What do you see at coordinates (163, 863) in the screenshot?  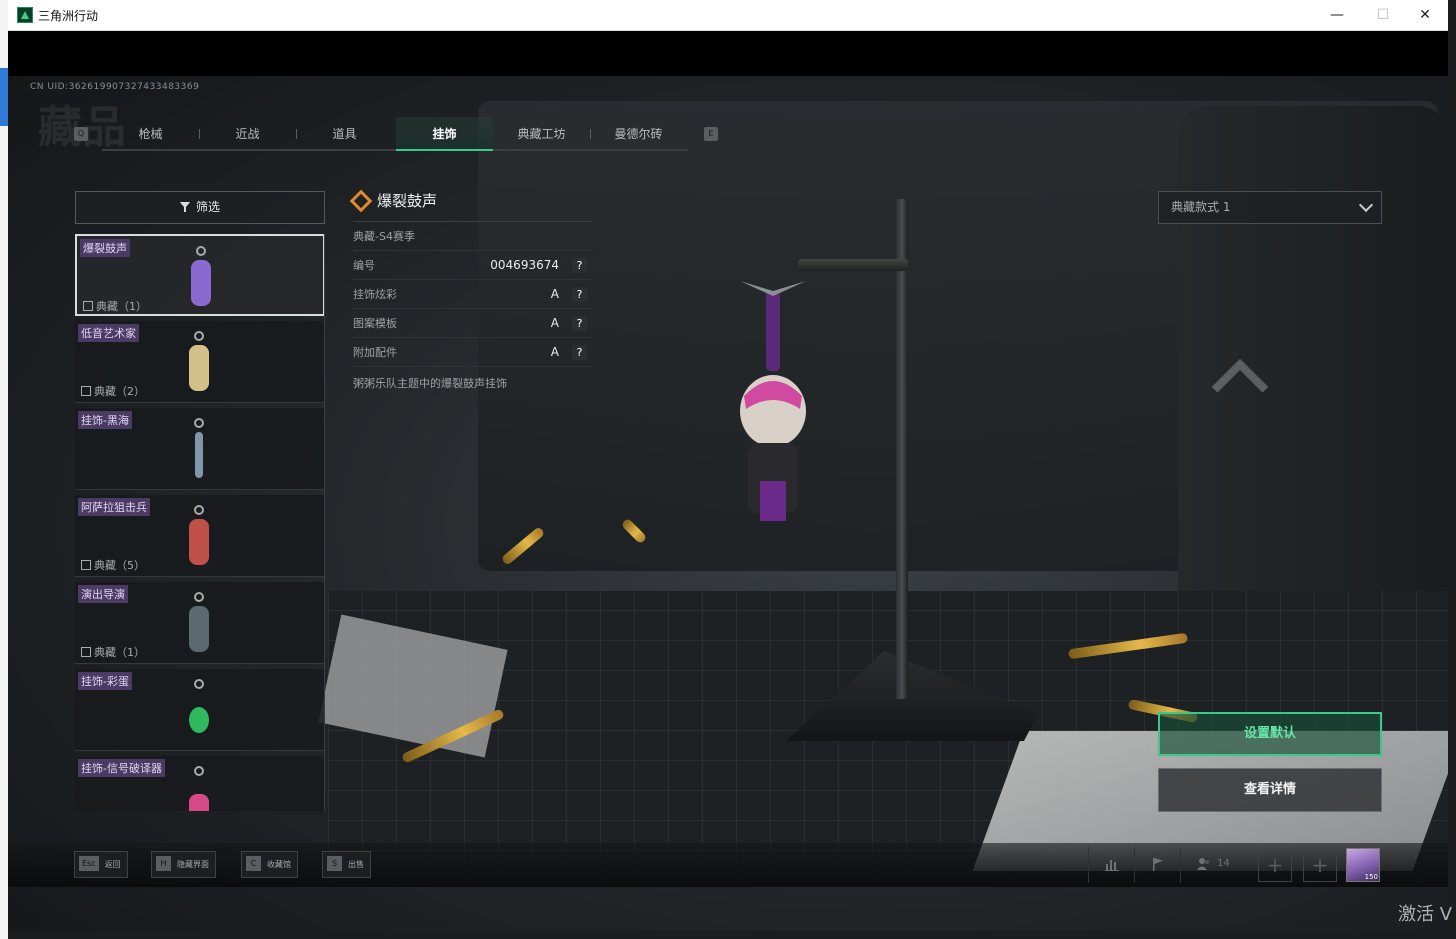 I see `key-h: H` at bounding box center [163, 863].